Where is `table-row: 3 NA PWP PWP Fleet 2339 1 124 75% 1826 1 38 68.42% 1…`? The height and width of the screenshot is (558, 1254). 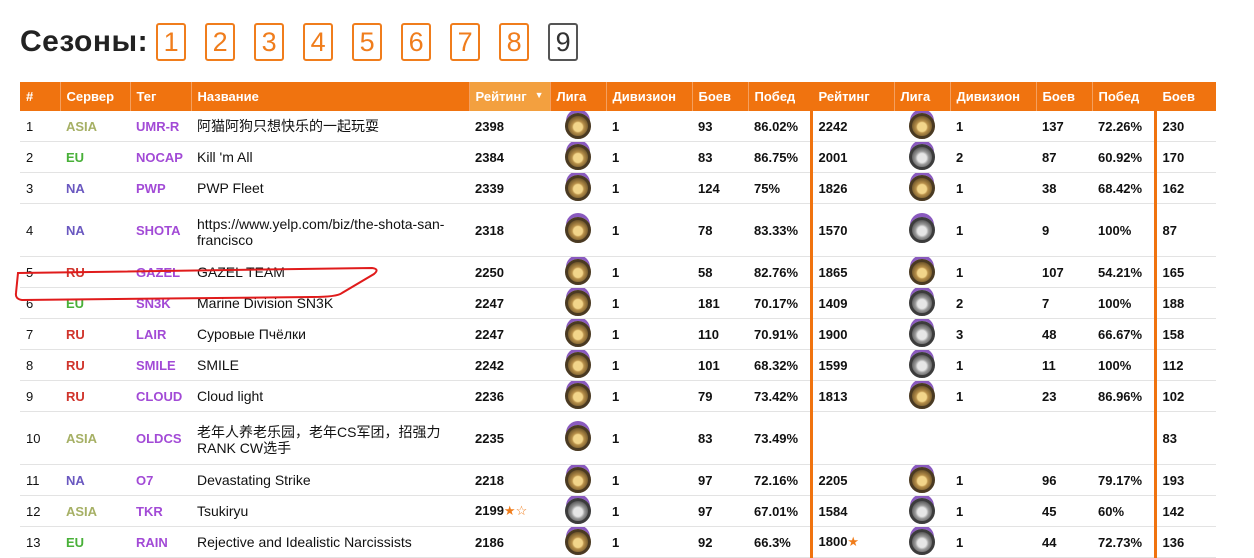 table-row: 3 NA PWP PWP Fleet 2339 1 124 75% 1826 1 38 68.42% 1… is located at coordinates (618, 188).